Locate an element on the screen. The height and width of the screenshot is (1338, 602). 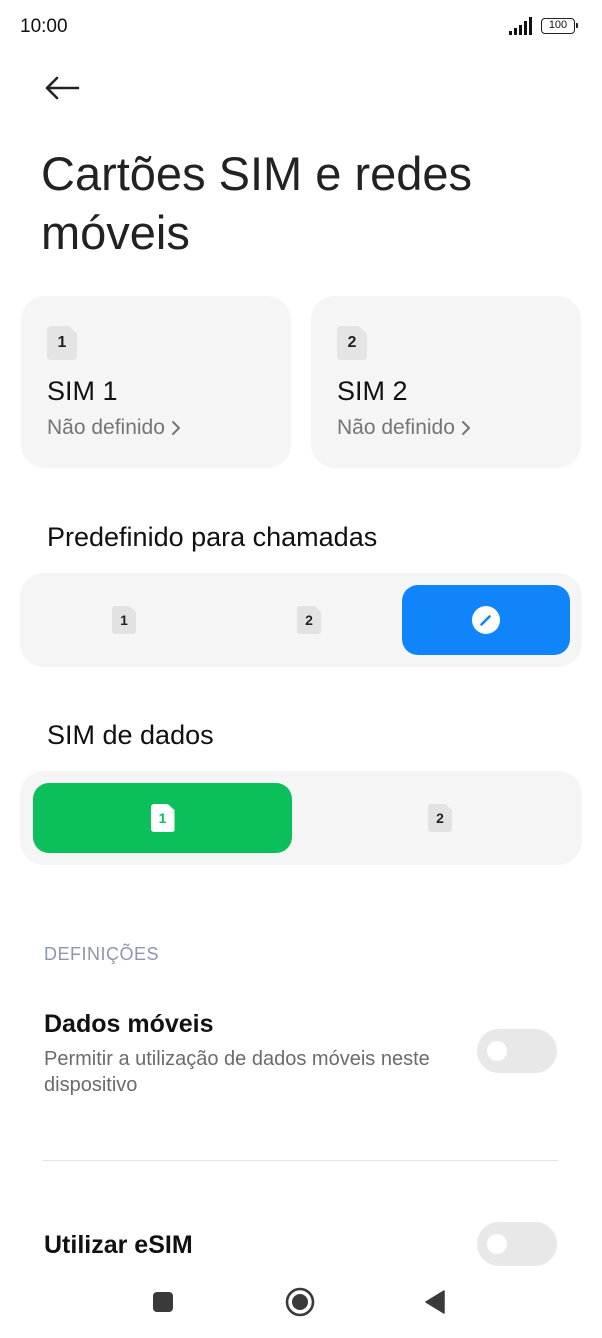
sim2-card: 2 SIM 2 Não definido is located at coordinates (446, 382).